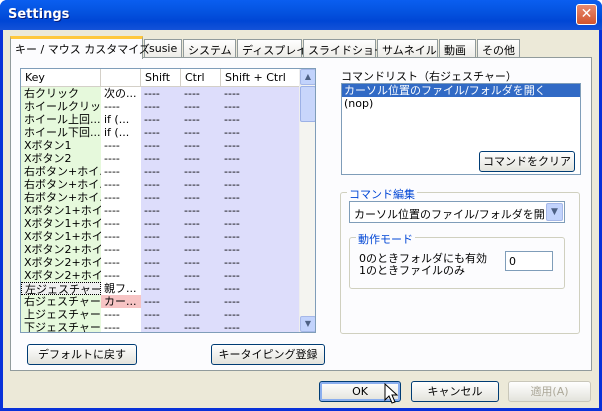 This screenshot has height=411, width=602. Describe the element at coordinates (61, 158) in the screenshot. I see `row-key: Xボタン2` at that location.